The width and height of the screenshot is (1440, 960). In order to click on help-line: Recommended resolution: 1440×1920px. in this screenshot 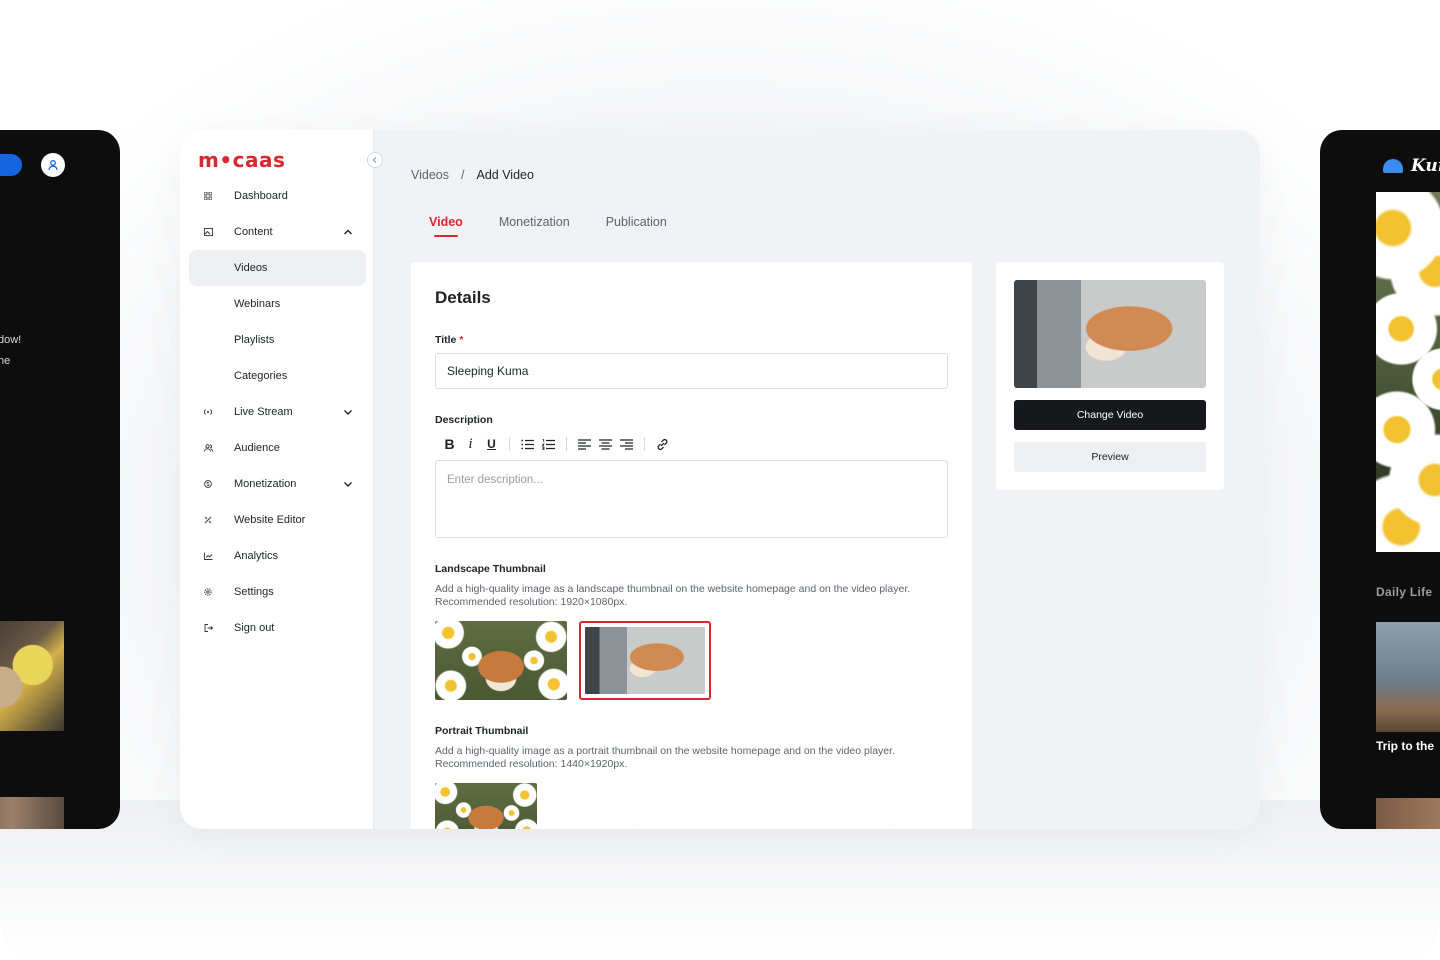, I will do `click(531, 764)`.